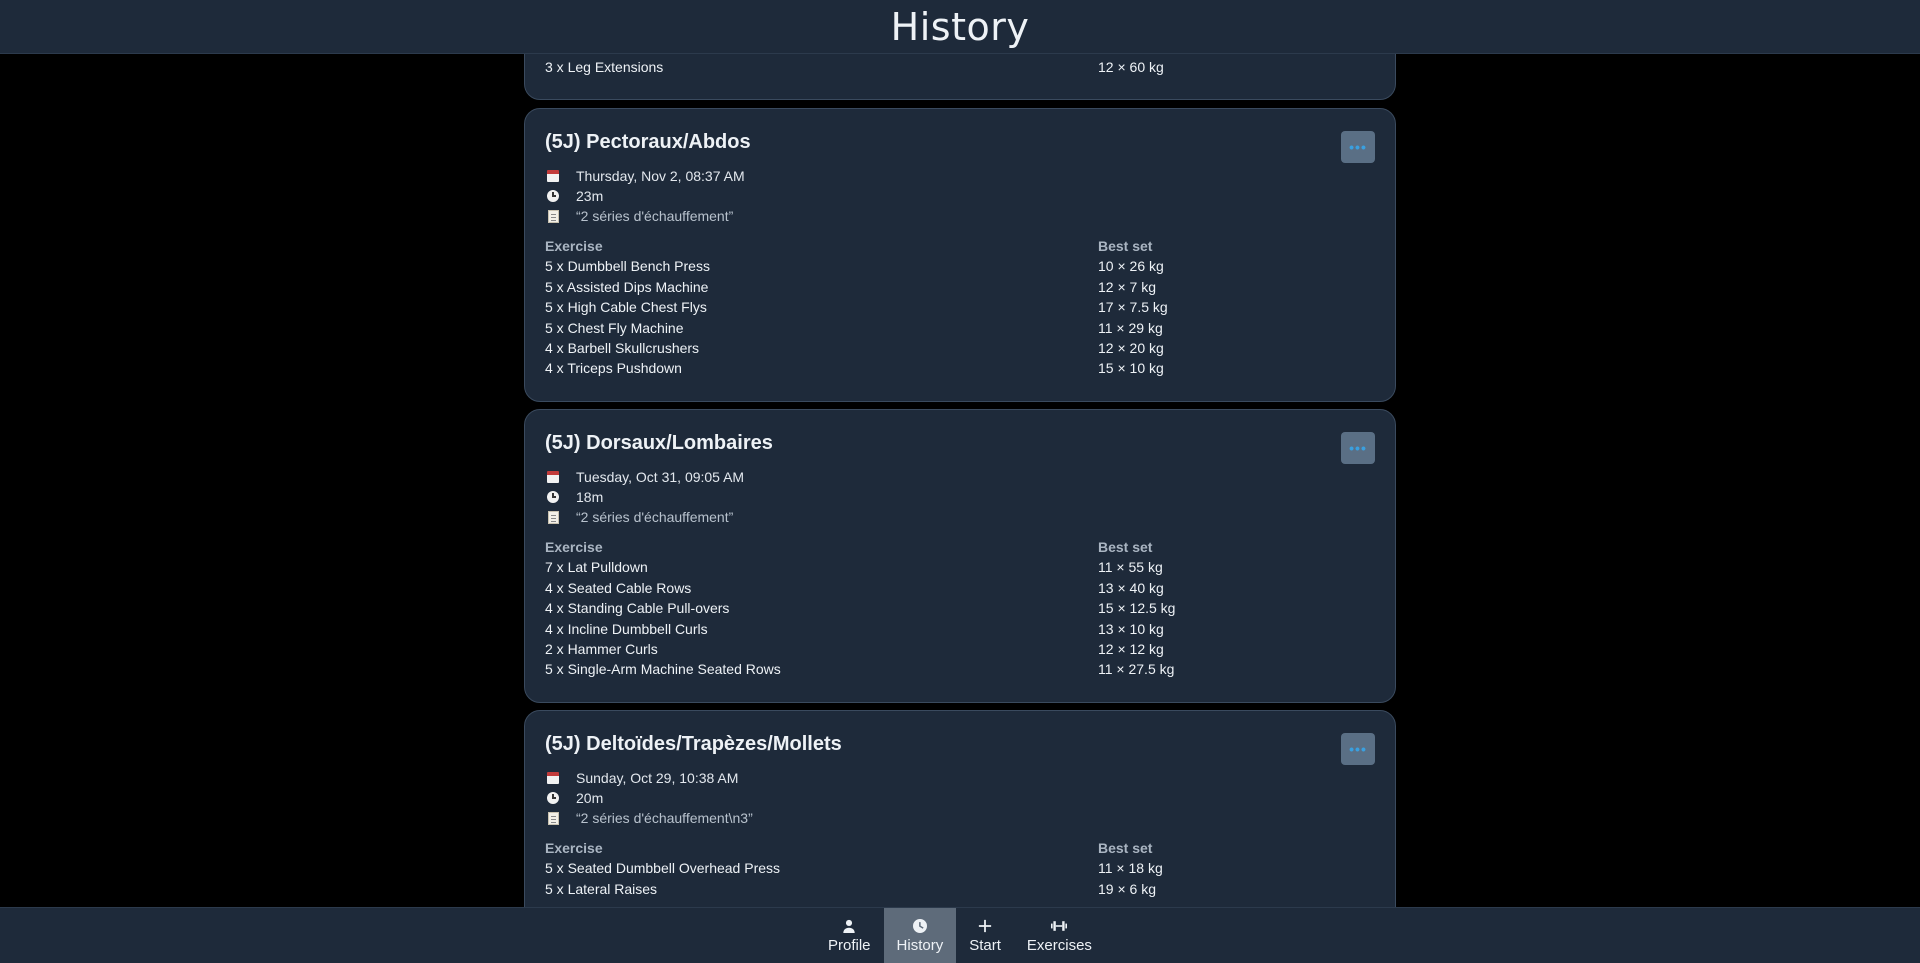 The width and height of the screenshot is (1920, 963). Describe the element at coordinates (1059, 935) in the screenshot. I see `nav-exercises: Exercises` at that location.